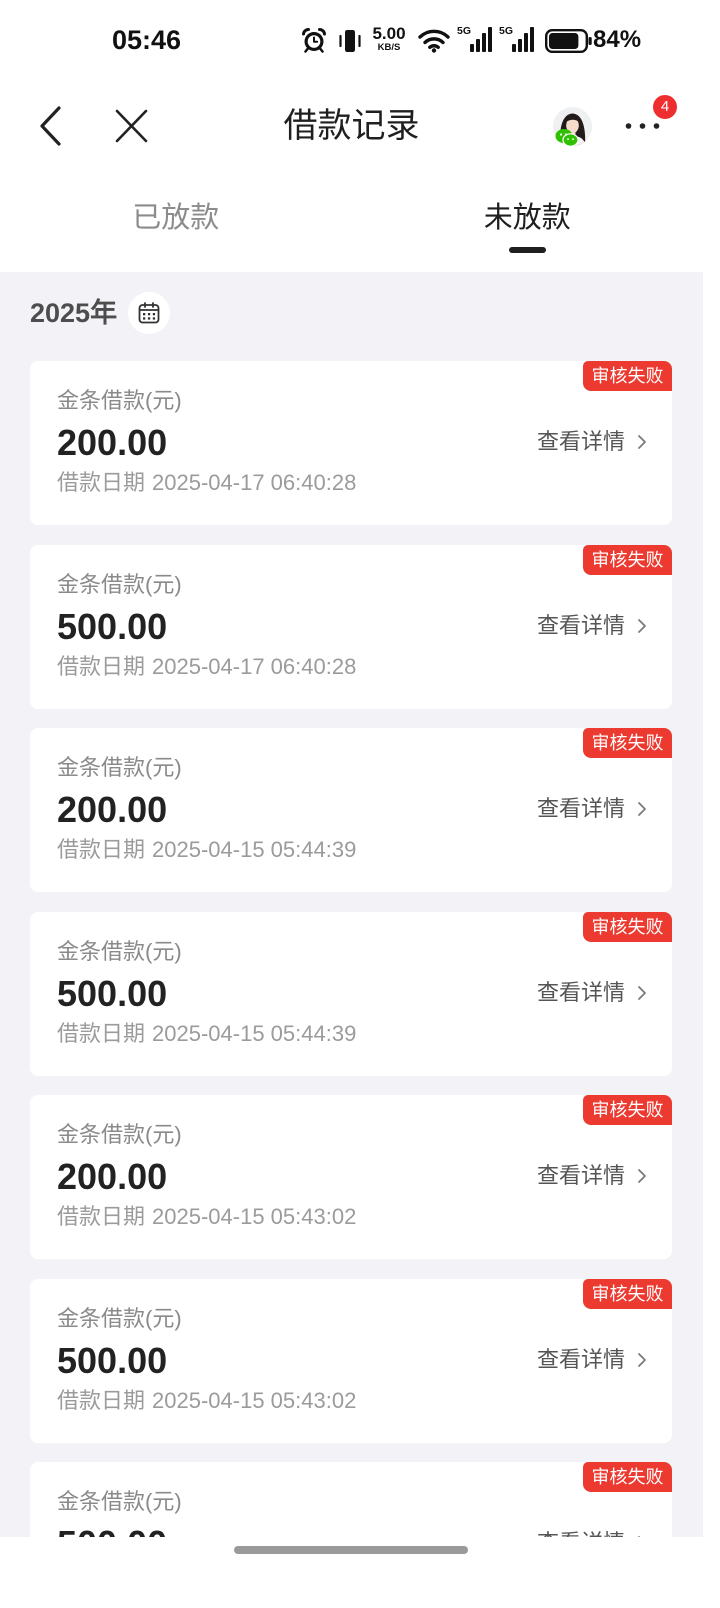 Image resolution: width=720 pixels, height=1608 pixels. I want to click on tab-disbursed: 已放款, so click(176, 220).